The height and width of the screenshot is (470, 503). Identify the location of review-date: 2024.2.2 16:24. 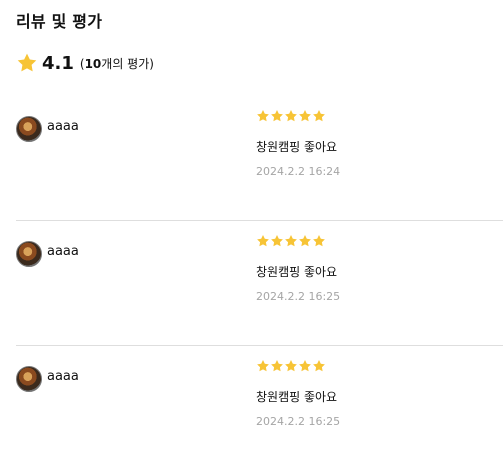
(298, 171).